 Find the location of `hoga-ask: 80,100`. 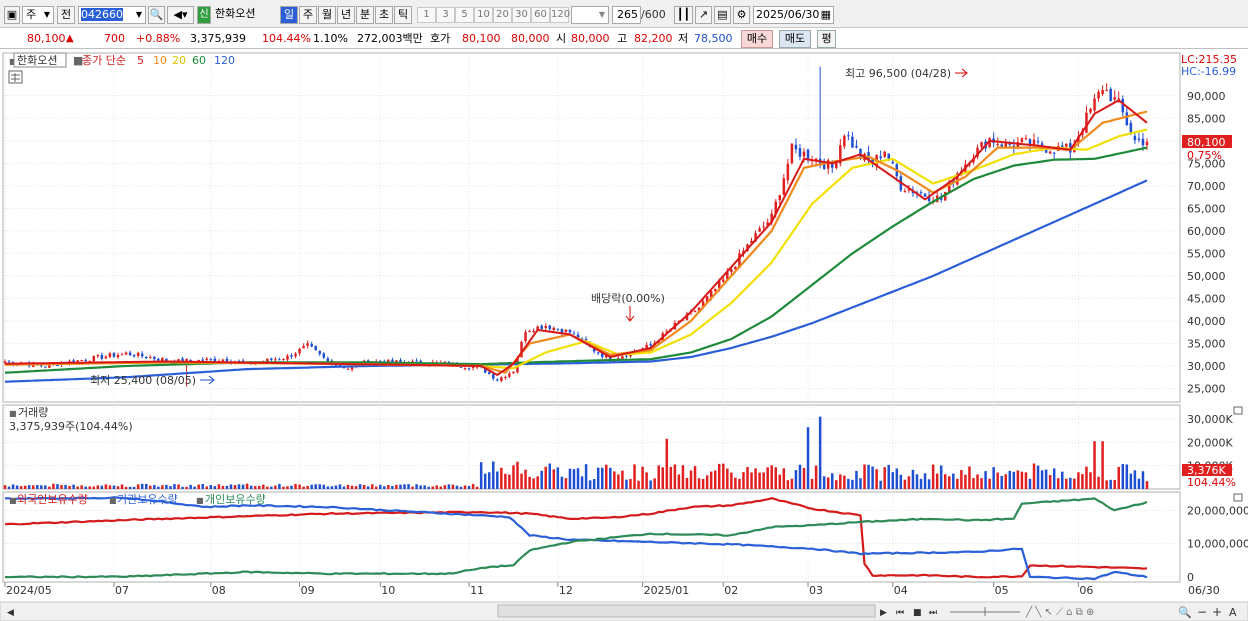

hoga-ask: 80,100 is located at coordinates (481, 38).